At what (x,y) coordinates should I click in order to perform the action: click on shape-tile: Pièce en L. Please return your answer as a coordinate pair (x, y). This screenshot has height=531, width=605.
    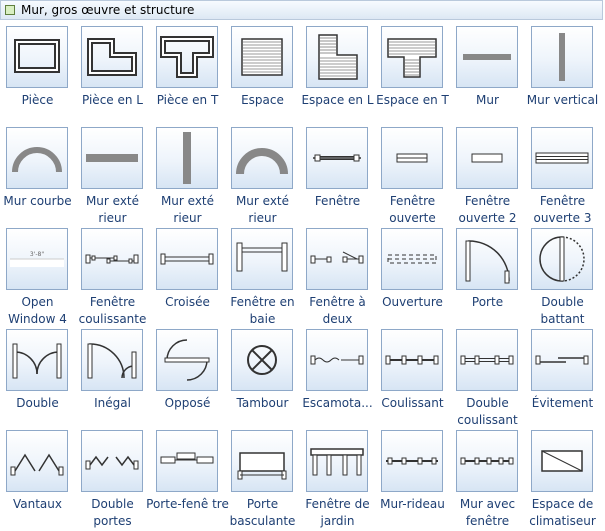
    Looking at the image, I should click on (112, 71).